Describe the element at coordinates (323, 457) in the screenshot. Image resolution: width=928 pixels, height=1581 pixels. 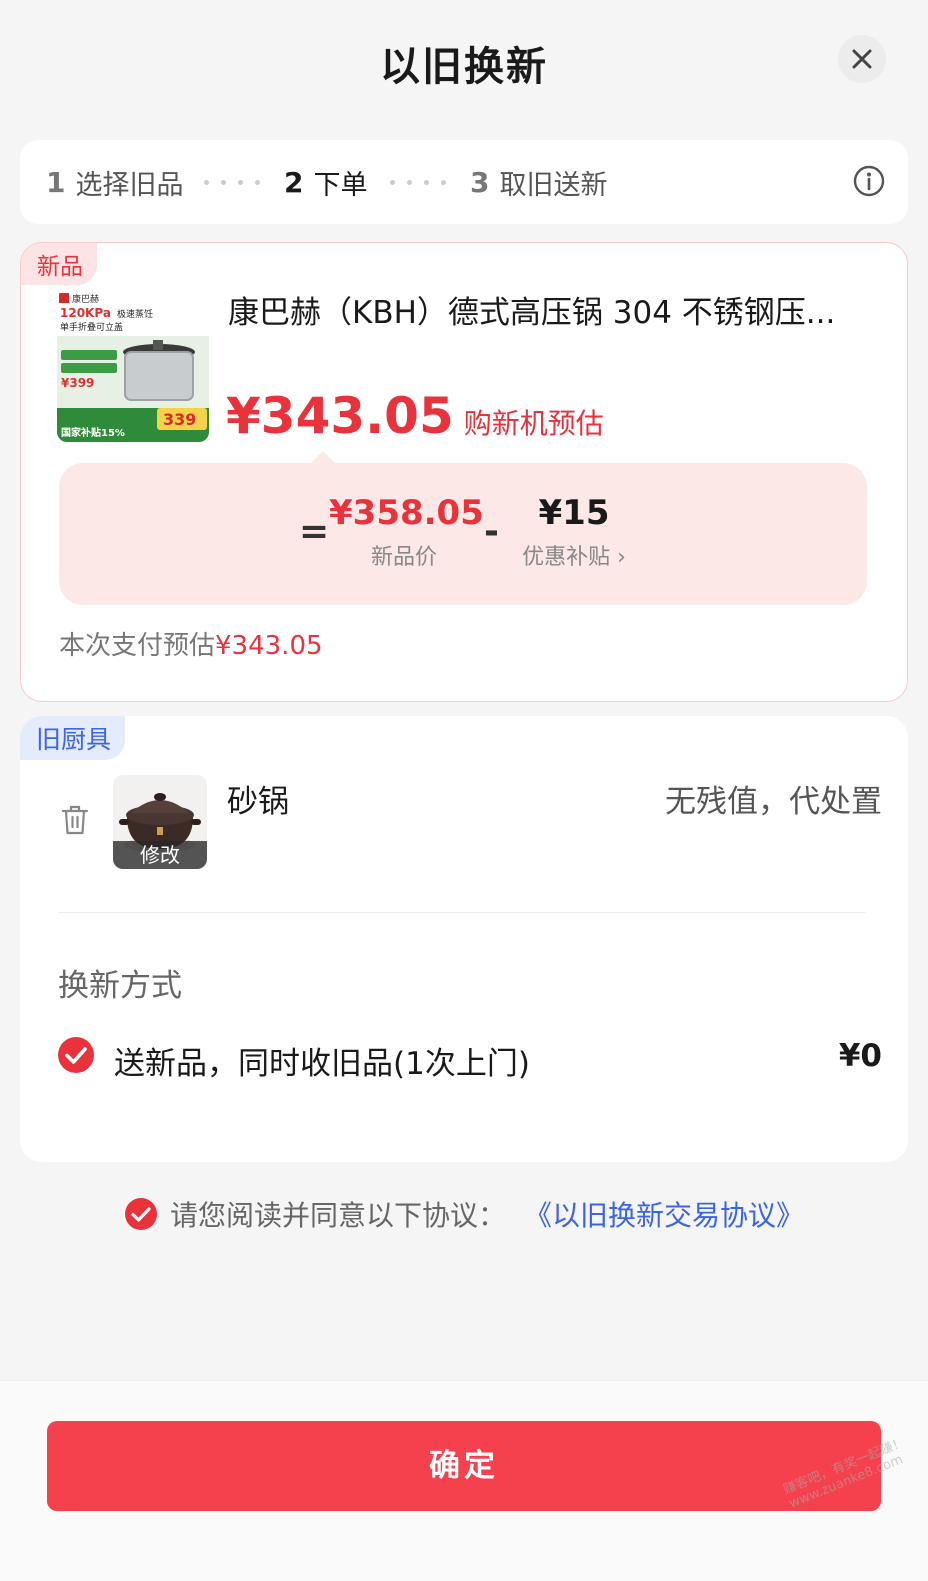
I see `formula-notch` at that location.